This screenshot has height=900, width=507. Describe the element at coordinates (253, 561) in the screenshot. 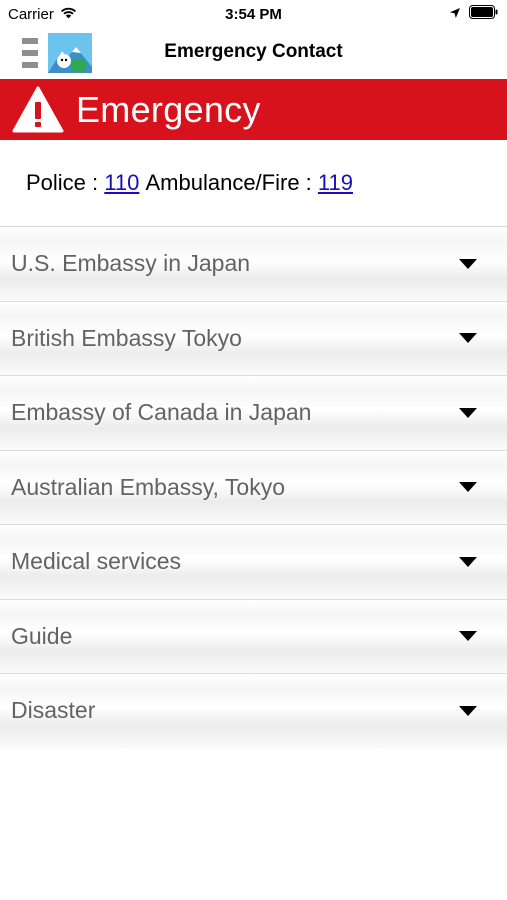

I see `accordion-item-medical-services: Medical services` at that location.